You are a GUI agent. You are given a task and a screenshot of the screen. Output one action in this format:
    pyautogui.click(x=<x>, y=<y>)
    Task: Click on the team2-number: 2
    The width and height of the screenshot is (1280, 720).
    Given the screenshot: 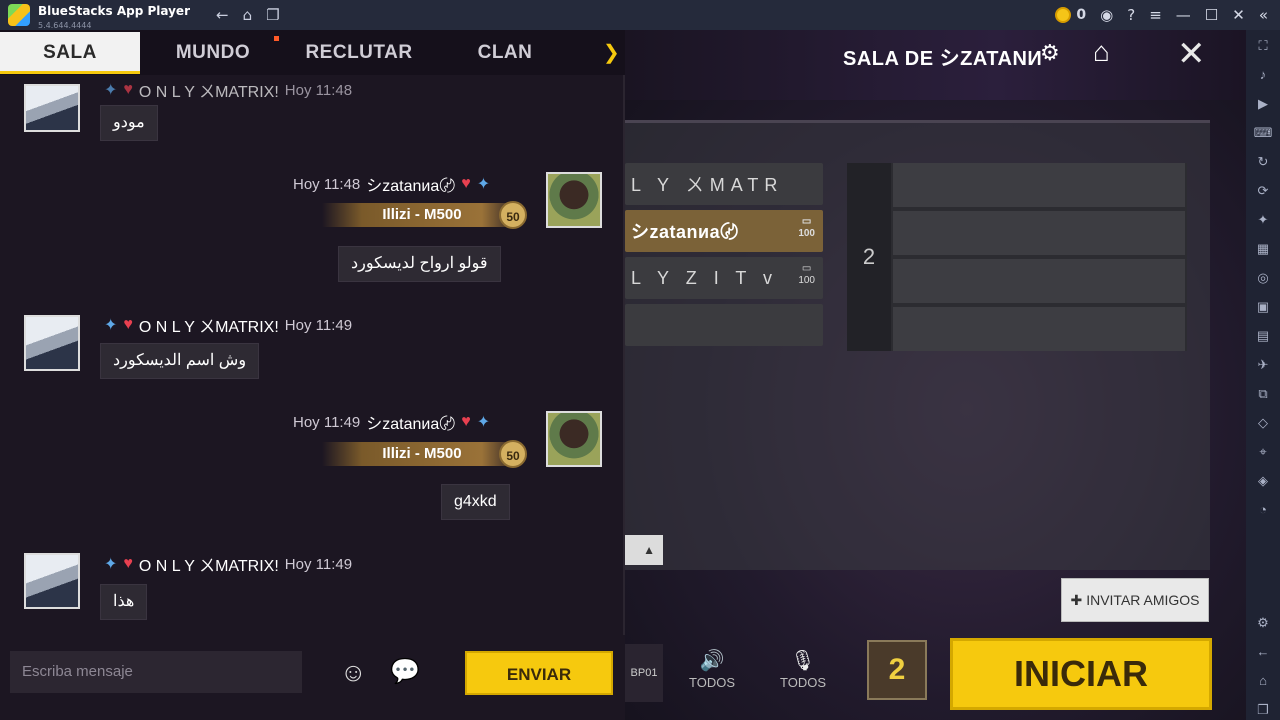 What is the action you would take?
    pyautogui.click(x=869, y=257)
    